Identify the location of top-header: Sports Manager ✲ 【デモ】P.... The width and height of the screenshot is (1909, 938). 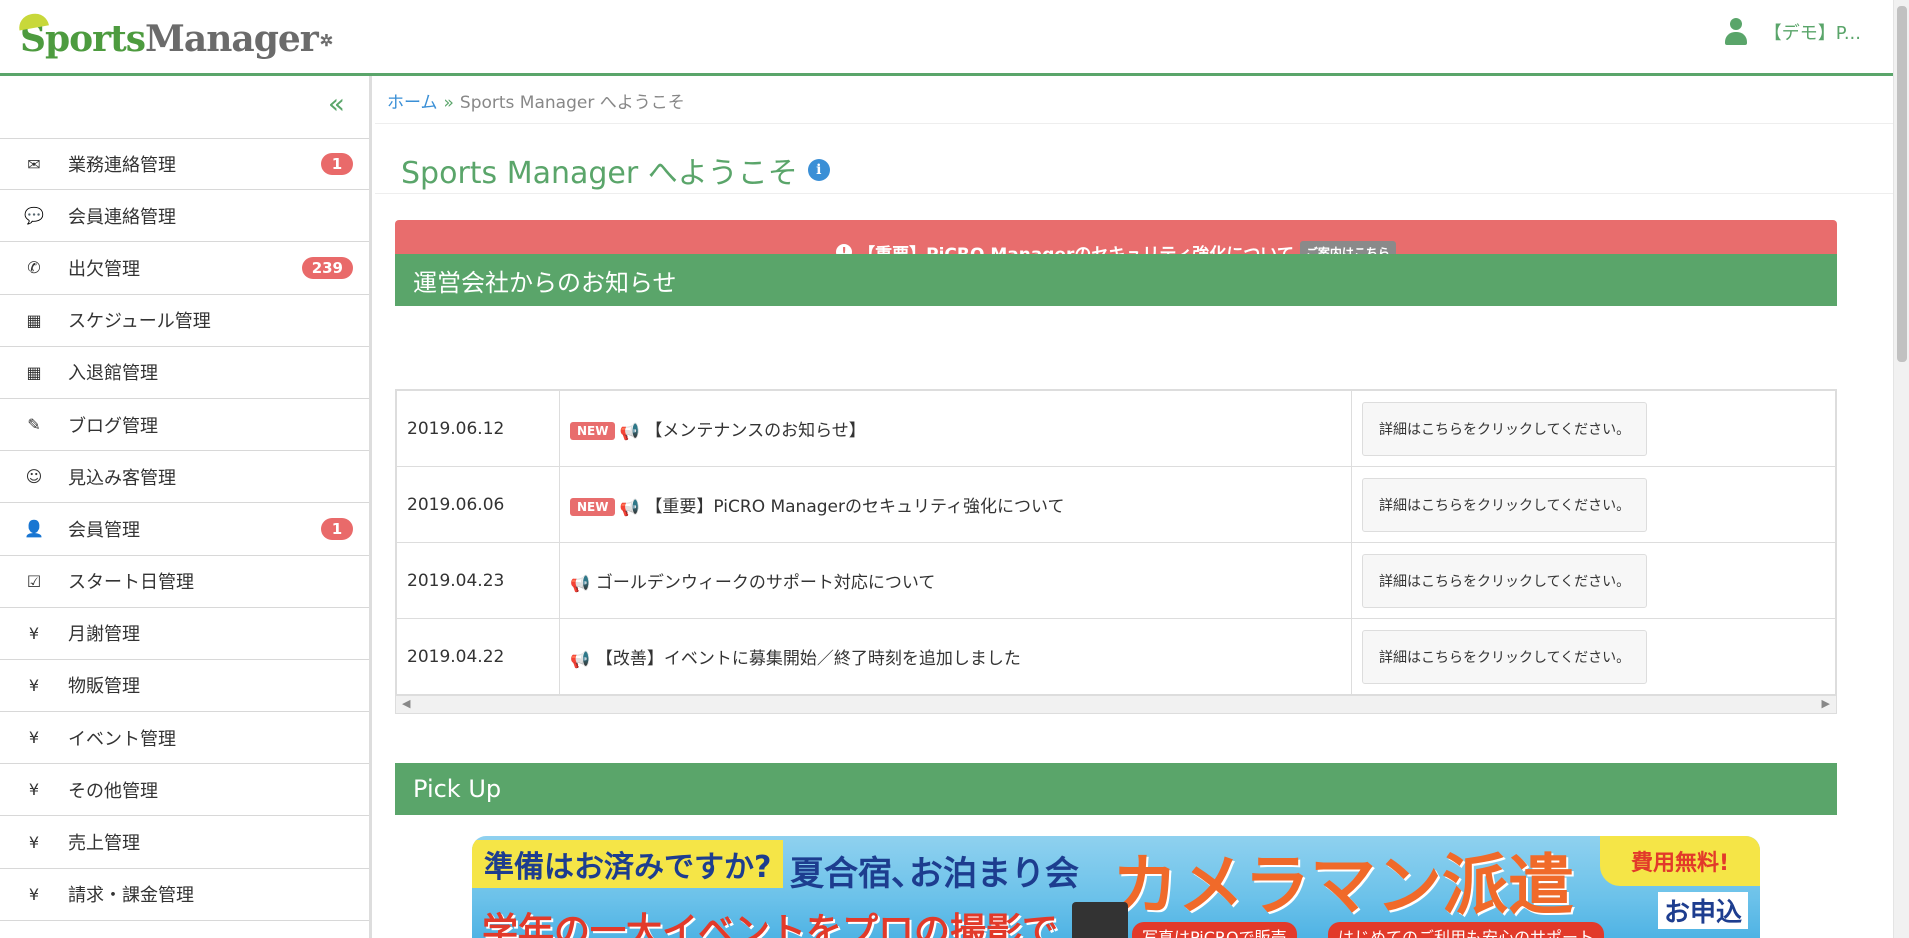
(946, 38).